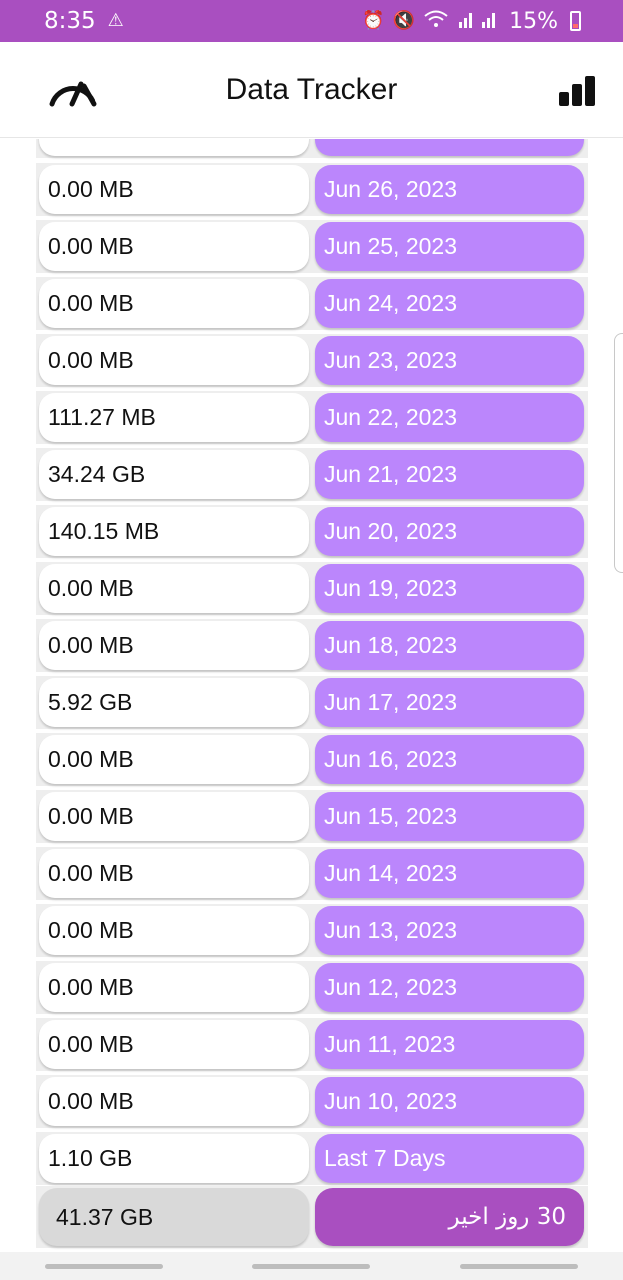 This screenshot has height=1280, width=623. I want to click on battery-percent: 15%, so click(533, 21).